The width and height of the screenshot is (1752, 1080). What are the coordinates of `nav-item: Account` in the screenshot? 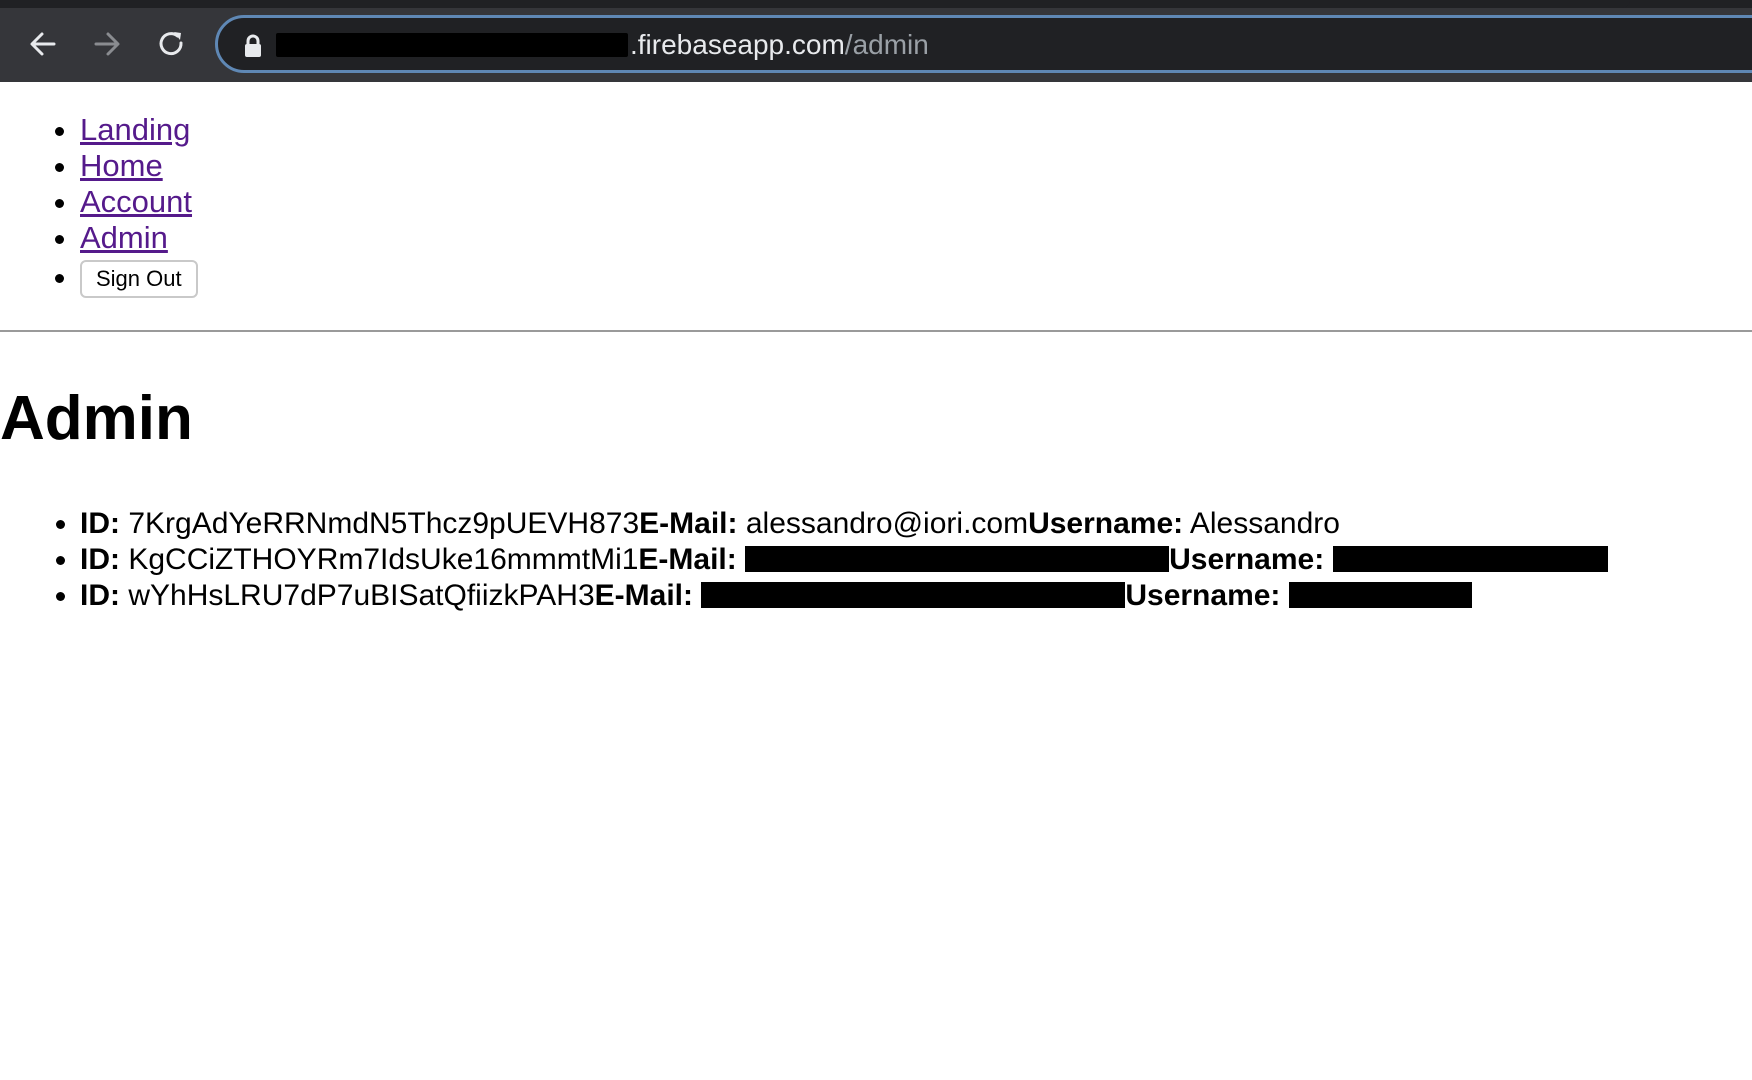 It's located at (916, 202).